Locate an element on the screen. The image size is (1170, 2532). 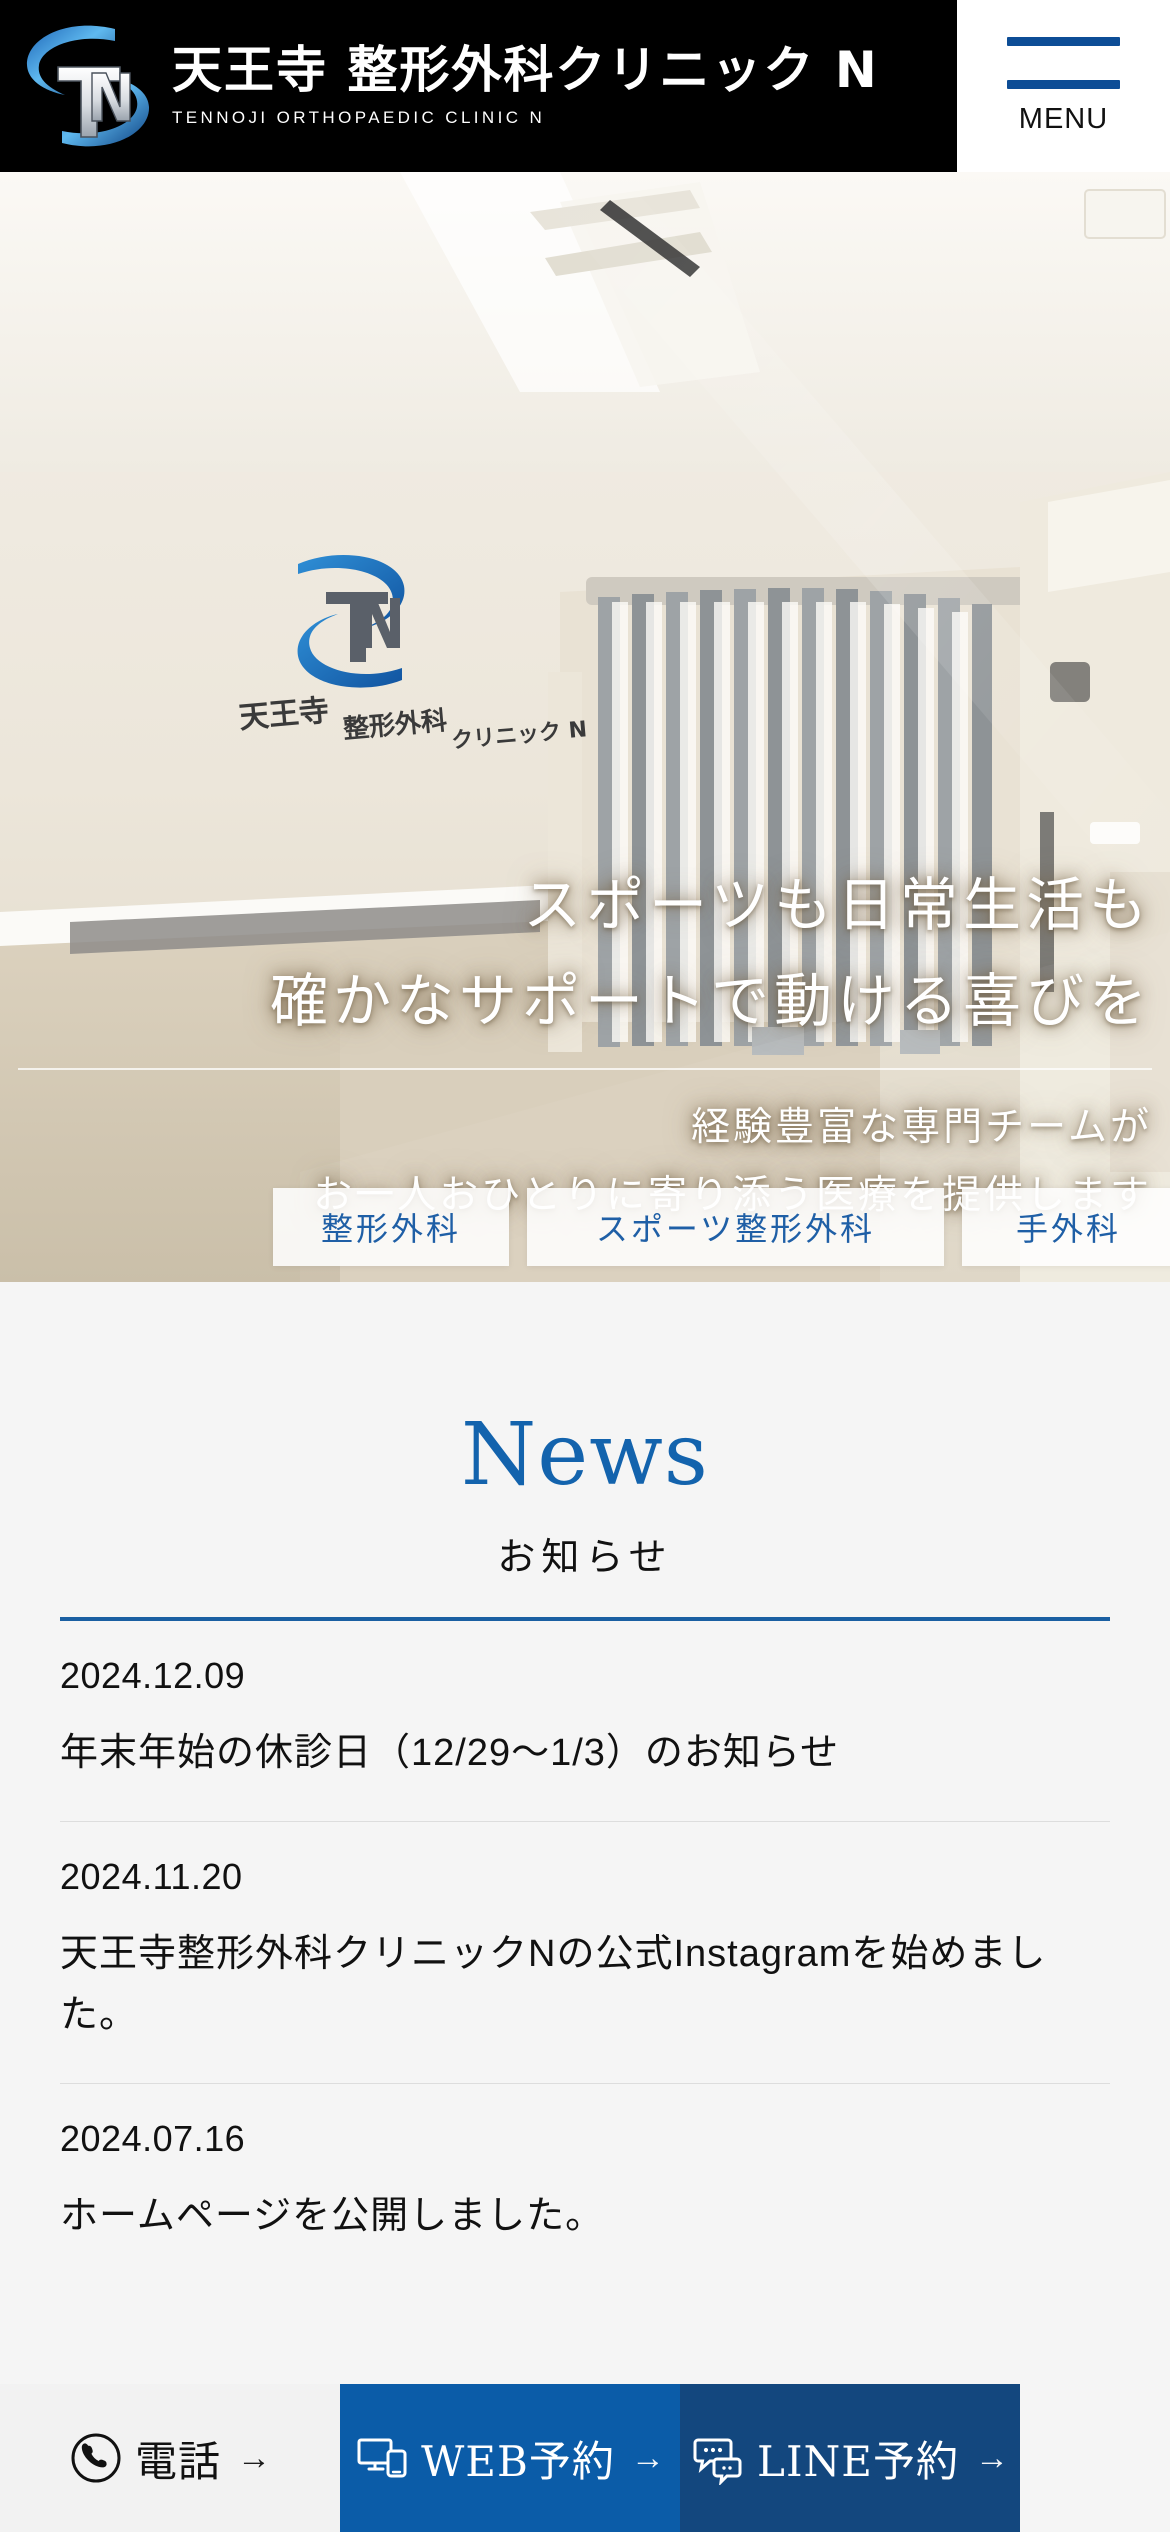
news-item-title: 天王寺整形外科クリニックNの公式Instagramを始めました。 is located at coordinates (553, 1984).